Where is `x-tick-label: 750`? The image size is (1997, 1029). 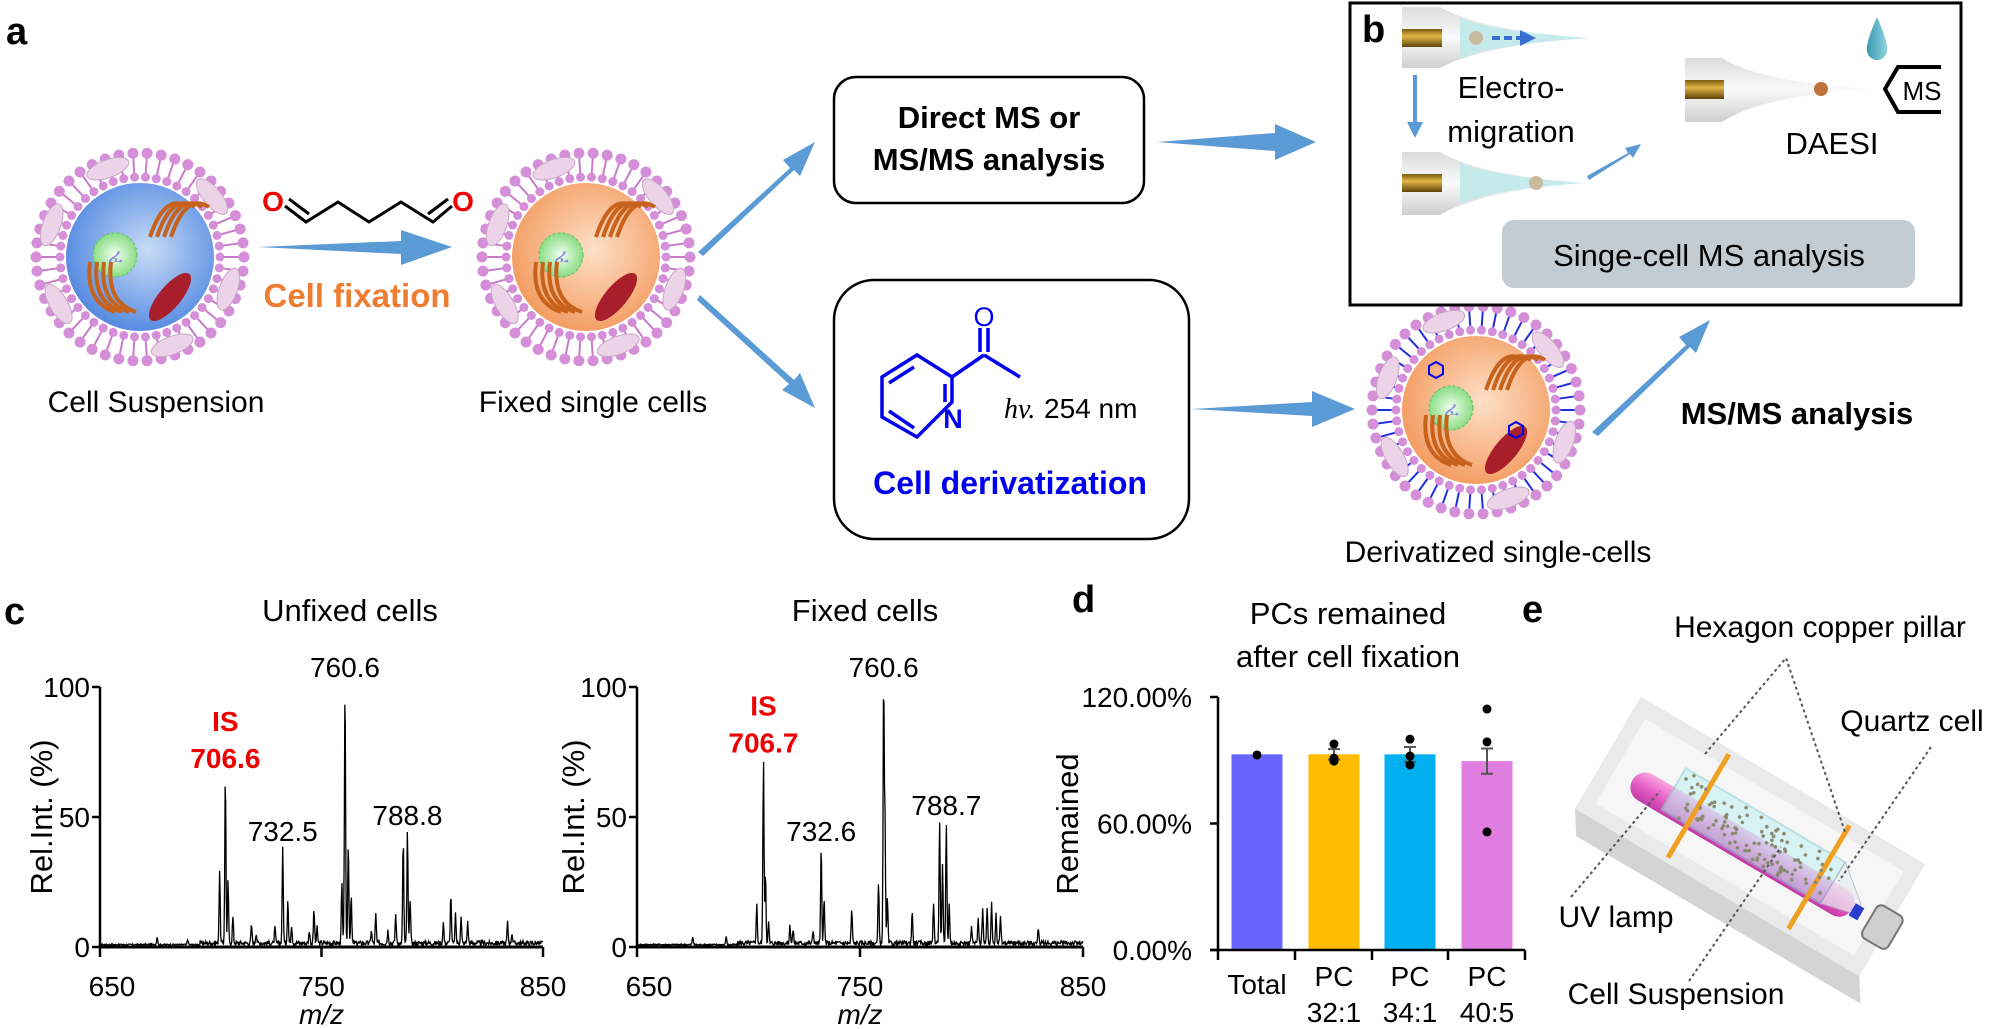 x-tick-label: 750 is located at coordinates (321, 986).